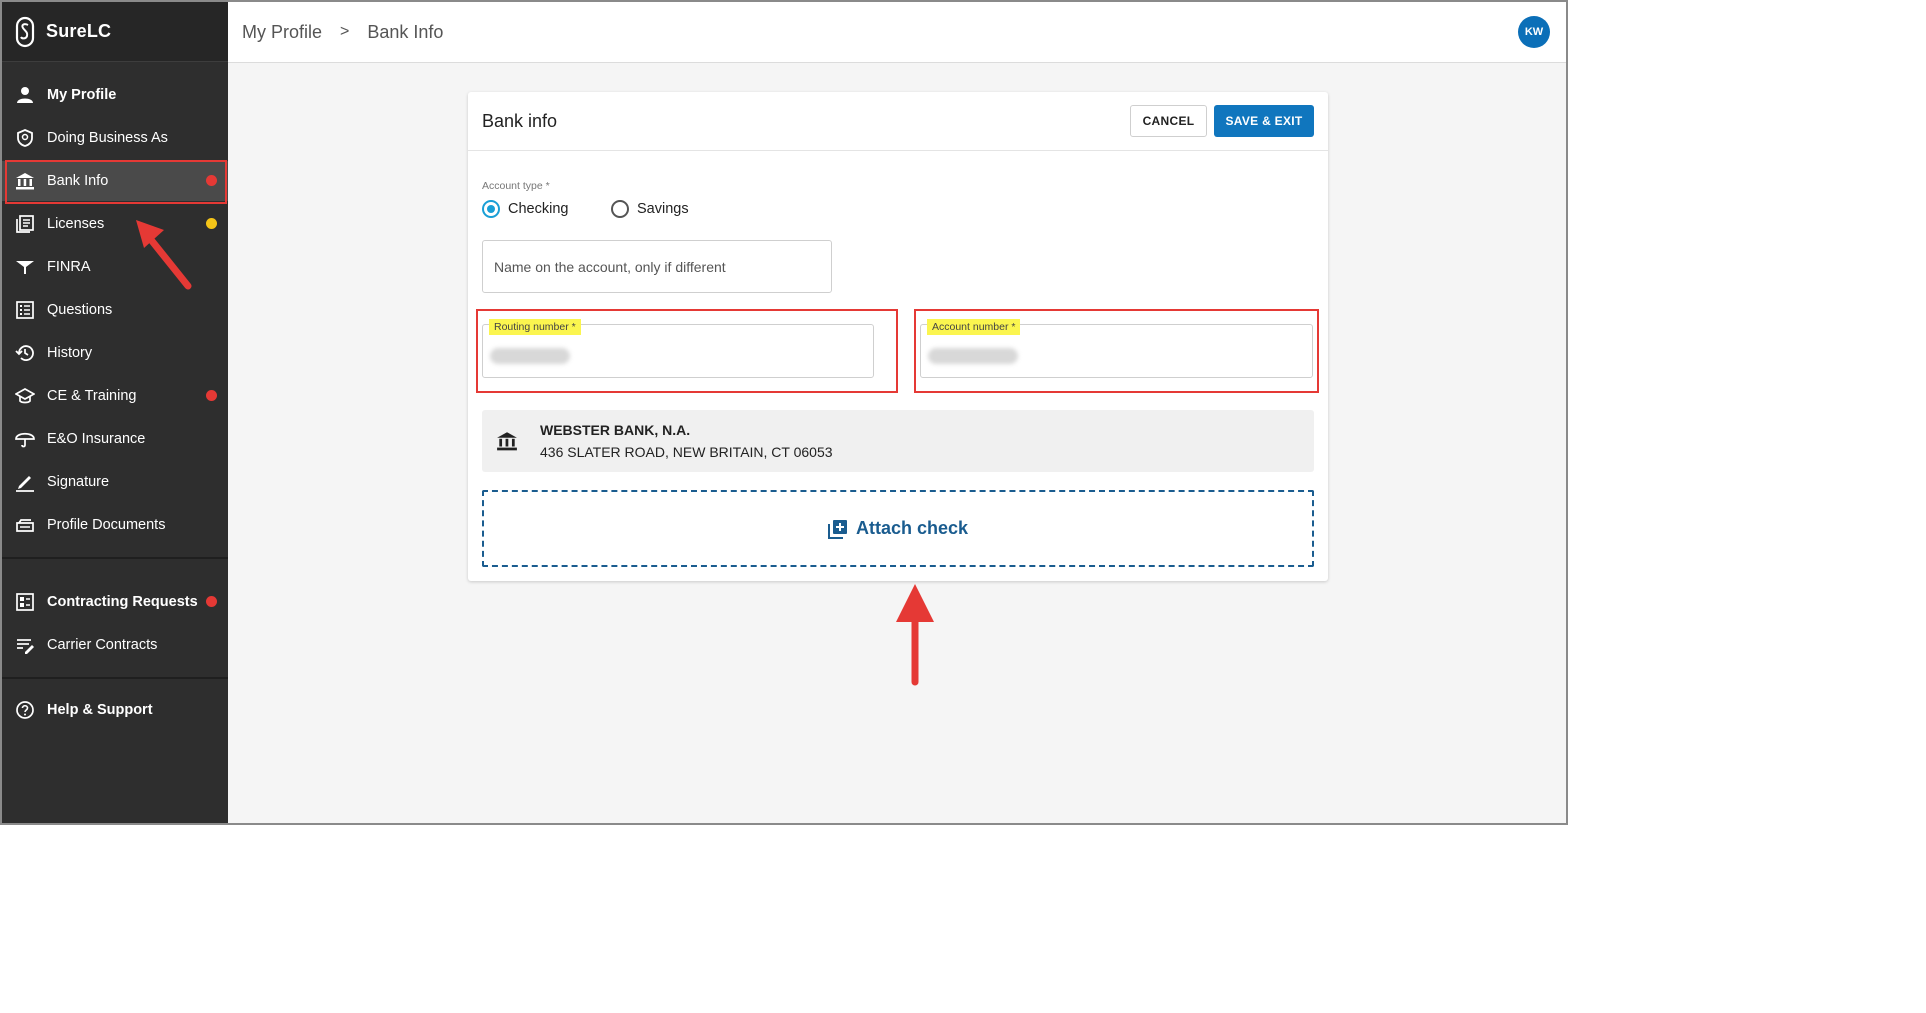 This screenshot has width=1926, height=1013. I want to click on card-divider, so click(898, 150).